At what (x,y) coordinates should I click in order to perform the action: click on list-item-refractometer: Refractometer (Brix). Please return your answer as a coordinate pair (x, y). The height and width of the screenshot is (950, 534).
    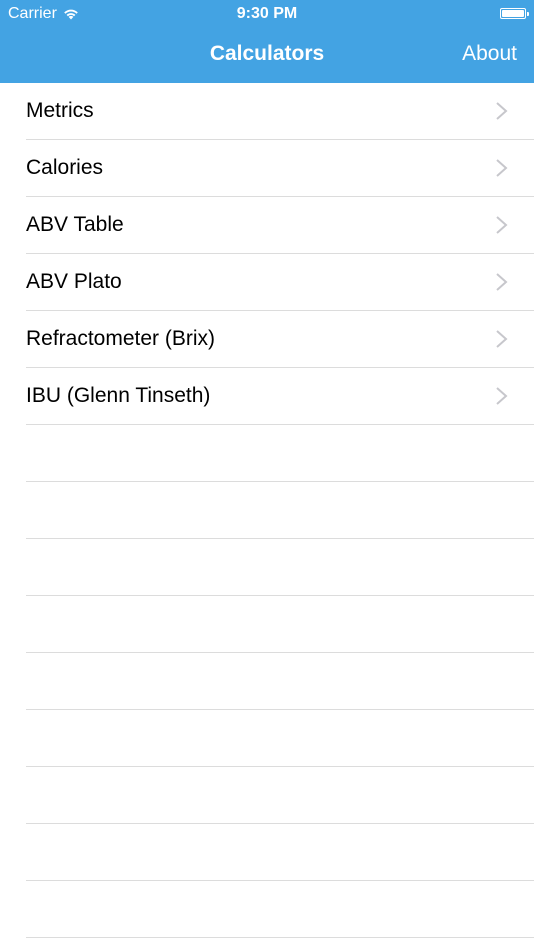
    Looking at the image, I should click on (280, 339).